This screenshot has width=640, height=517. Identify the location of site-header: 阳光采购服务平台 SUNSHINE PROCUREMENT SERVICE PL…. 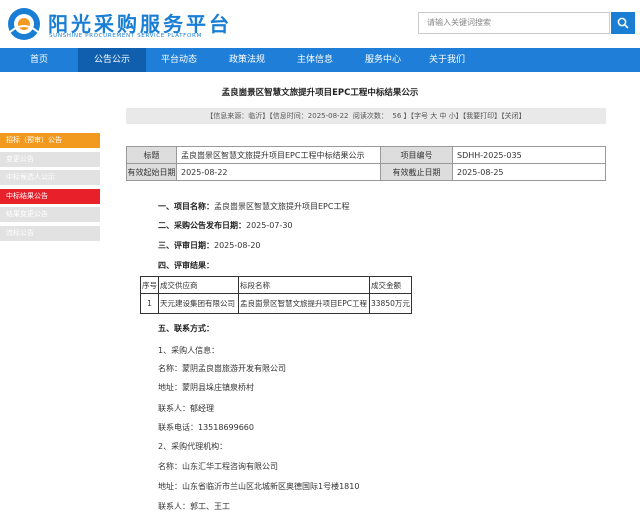
(320, 24).